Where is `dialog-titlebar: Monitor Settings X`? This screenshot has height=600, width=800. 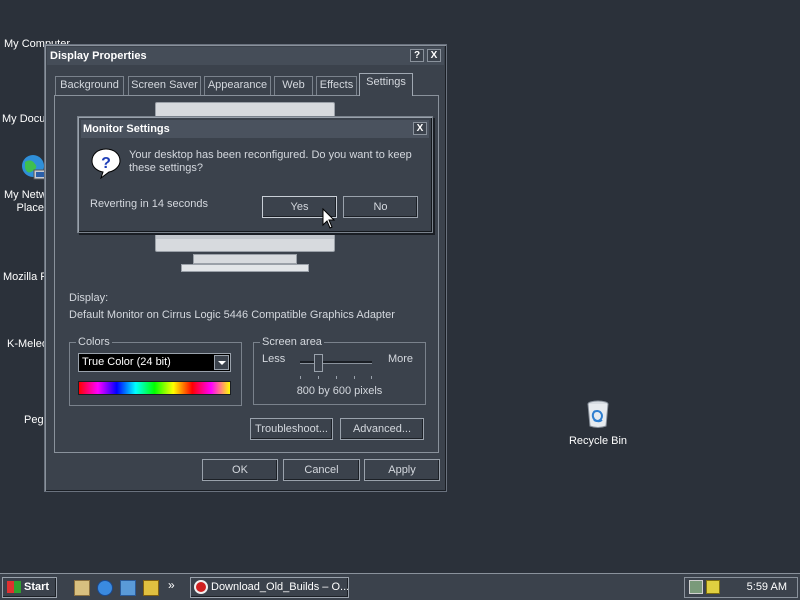 dialog-titlebar: Monitor Settings X is located at coordinates (255, 129).